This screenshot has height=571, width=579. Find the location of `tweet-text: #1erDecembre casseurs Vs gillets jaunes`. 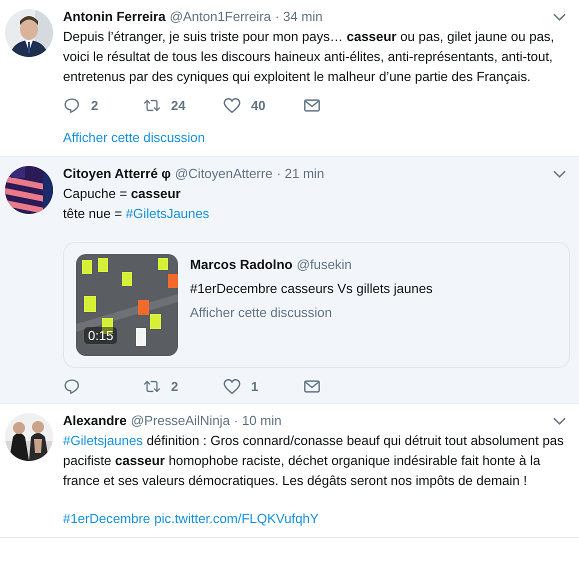

tweet-text: #1erDecembre casseurs Vs gillets jaunes is located at coordinates (311, 289).